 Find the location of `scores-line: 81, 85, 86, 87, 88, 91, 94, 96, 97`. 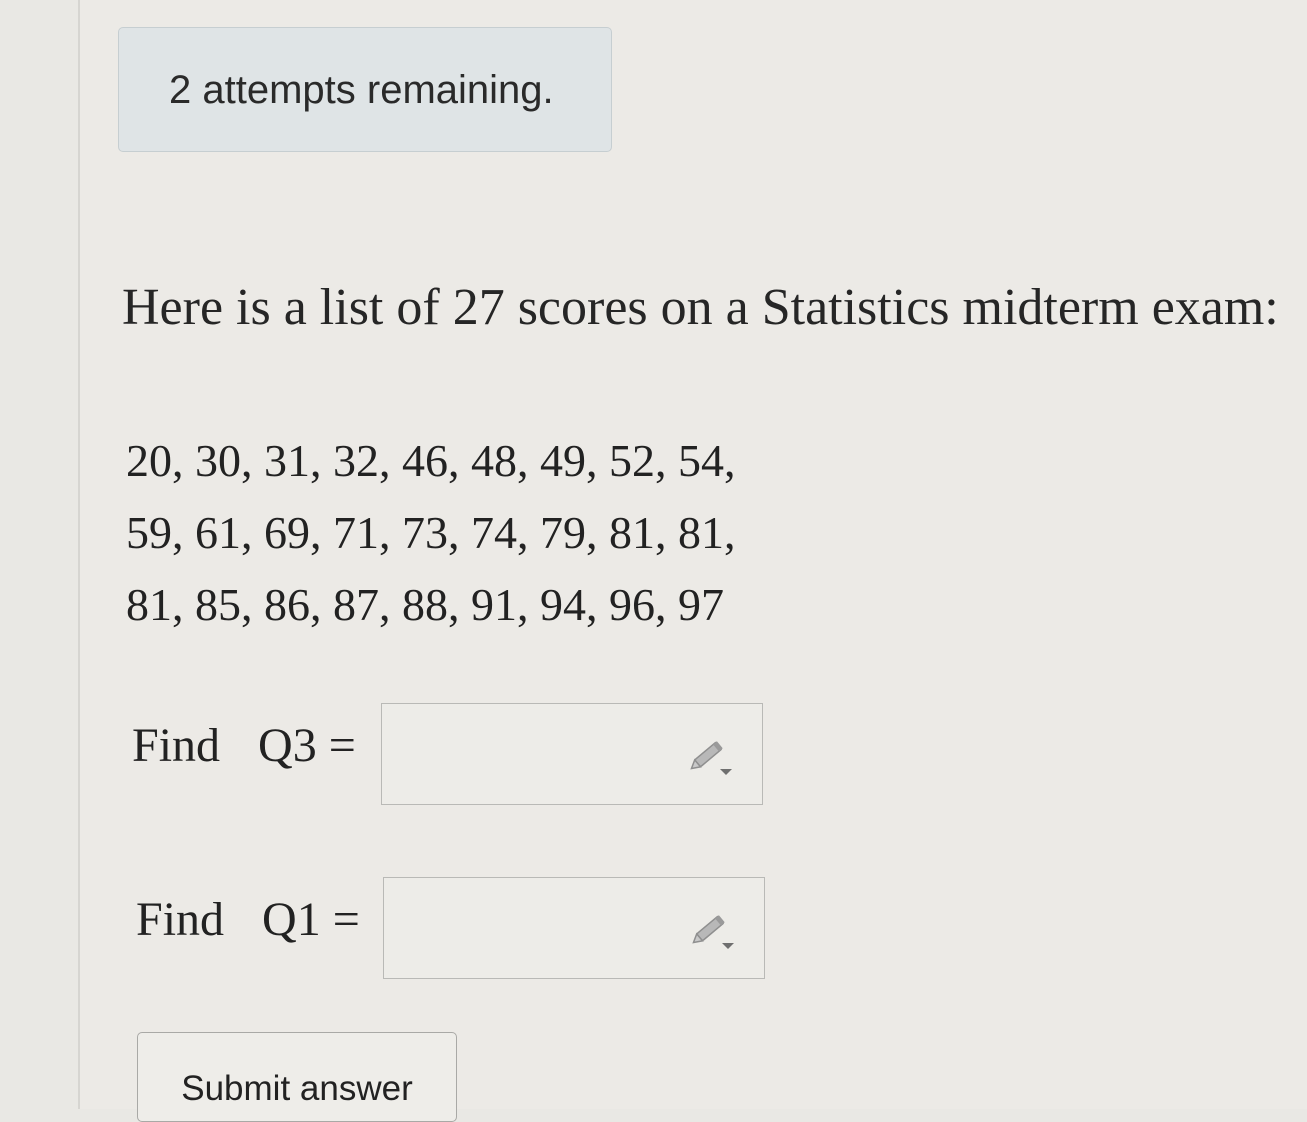

scores-line: 81, 85, 86, 87, 88, 91, 94, 96, 97 is located at coordinates (425, 604).